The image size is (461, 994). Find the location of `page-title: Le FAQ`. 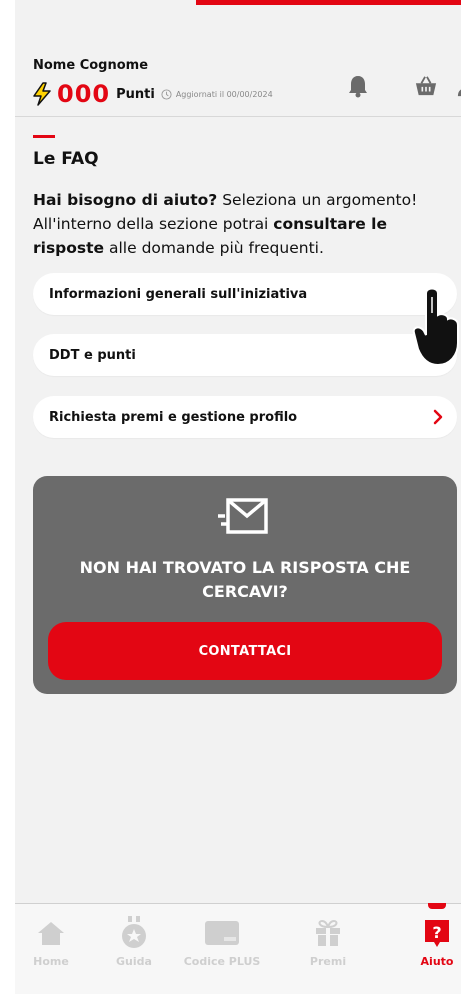

page-title: Le FAQ is located at coordinates (66, 159).